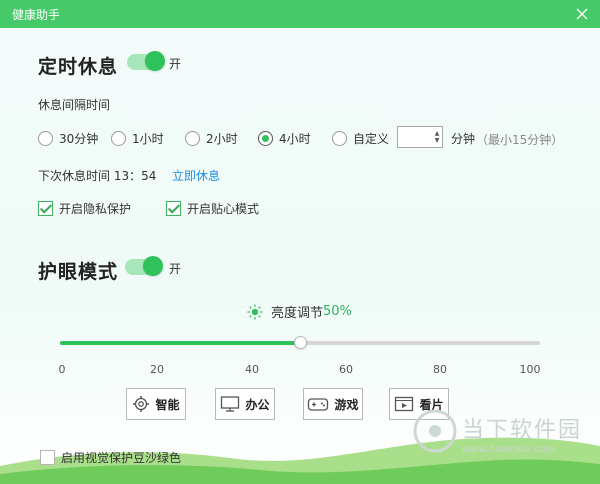 The height and width of the screenshot is (484, 600). I want to click on privacy-checkbox: 开启隐私保护, so click(84, 208).